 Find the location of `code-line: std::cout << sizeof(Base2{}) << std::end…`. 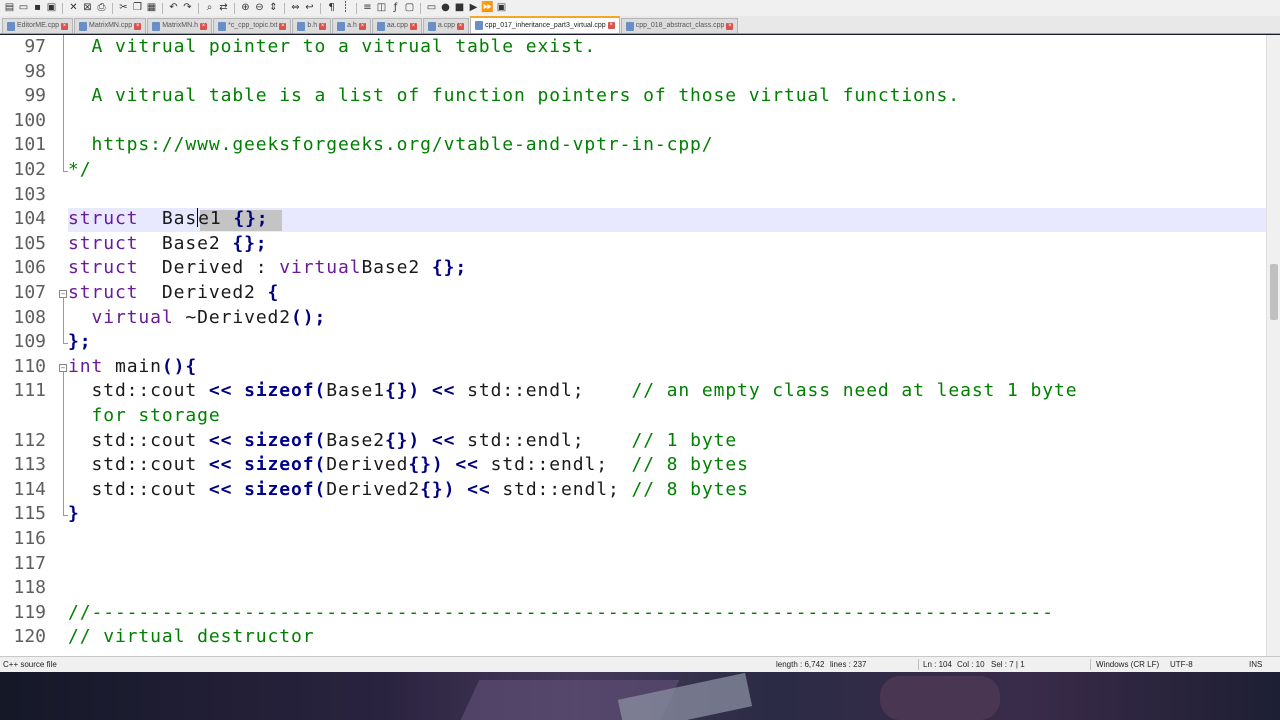

code-line: std::cout << sizeof(Base2{}) << std::end… is located at coordinates (402, 440).